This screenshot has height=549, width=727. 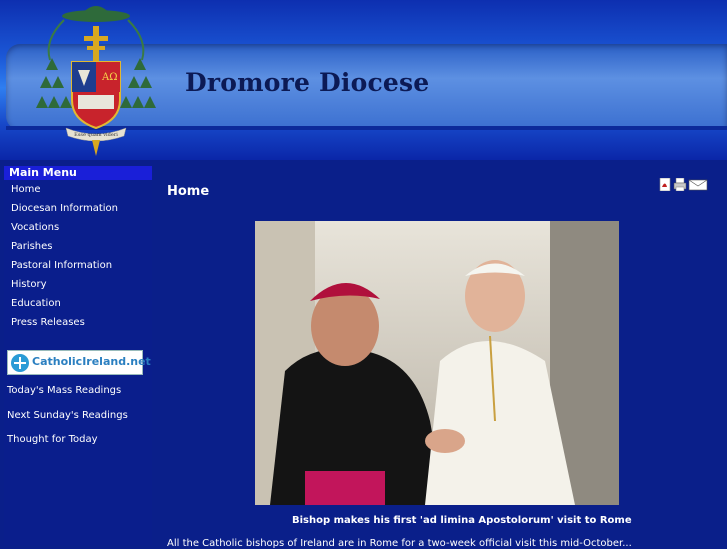 What do you see at coordinates (307, 82) in the screenshot?
I see `site-title: Dromore Diocese` at bounding box center [307, 82].